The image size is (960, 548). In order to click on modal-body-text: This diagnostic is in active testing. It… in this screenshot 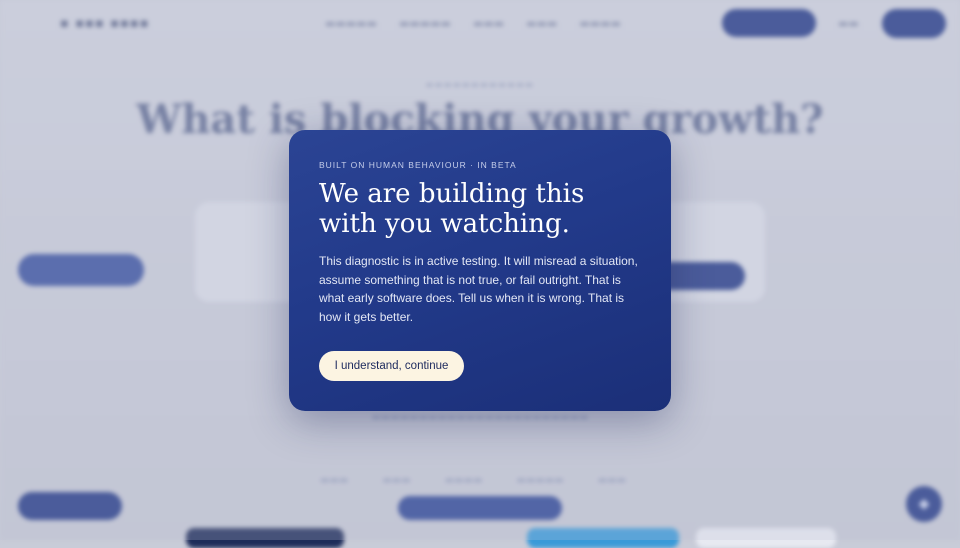, I will do `click(478, 289)`.